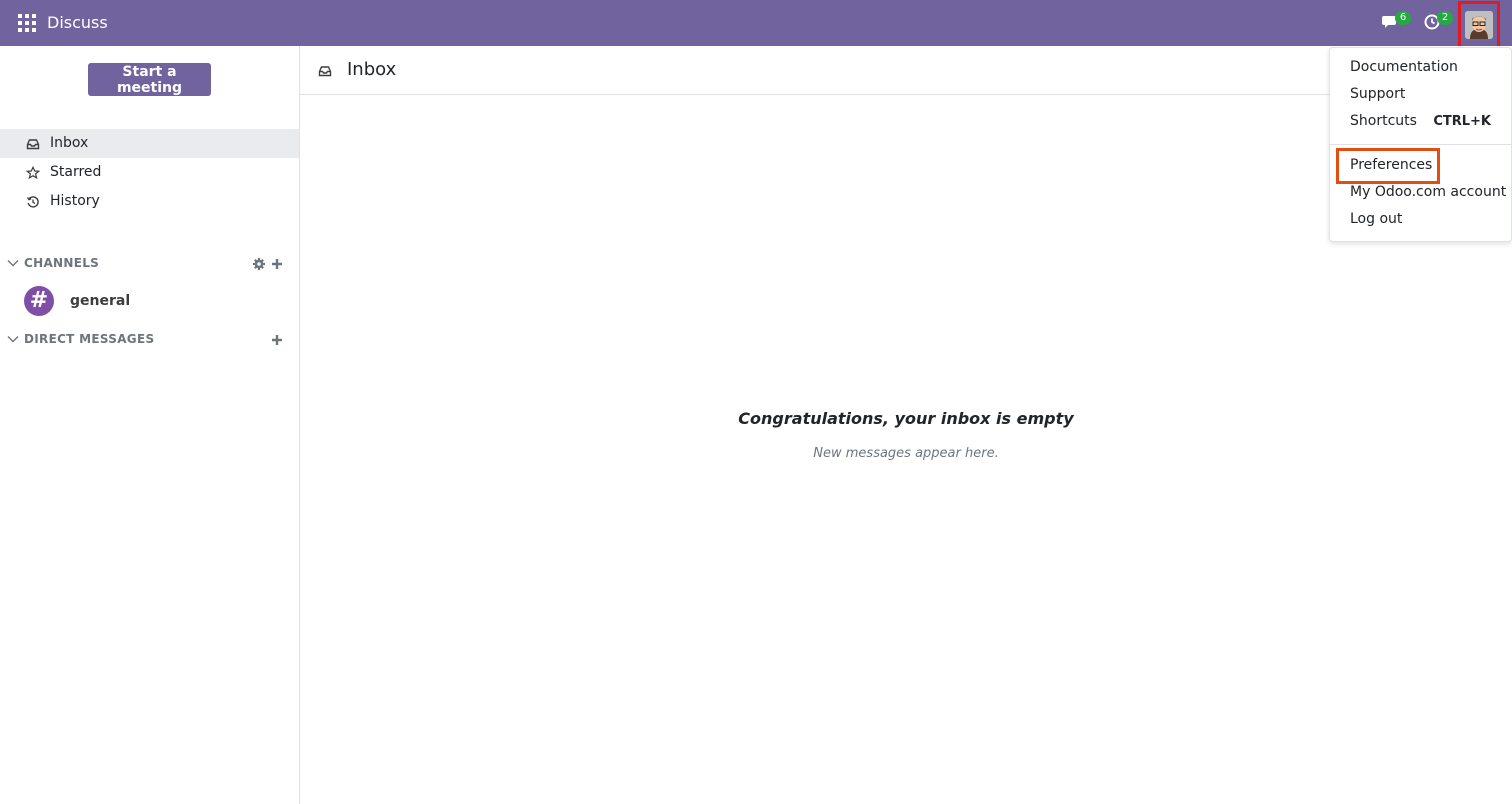 The height and width of the screenshot is (804, 1512). What do you see at coordinates (1462, 121) in the screenshot?
I see `shortcut-hint: CTRL+K` at bounding box center [1462, 121].